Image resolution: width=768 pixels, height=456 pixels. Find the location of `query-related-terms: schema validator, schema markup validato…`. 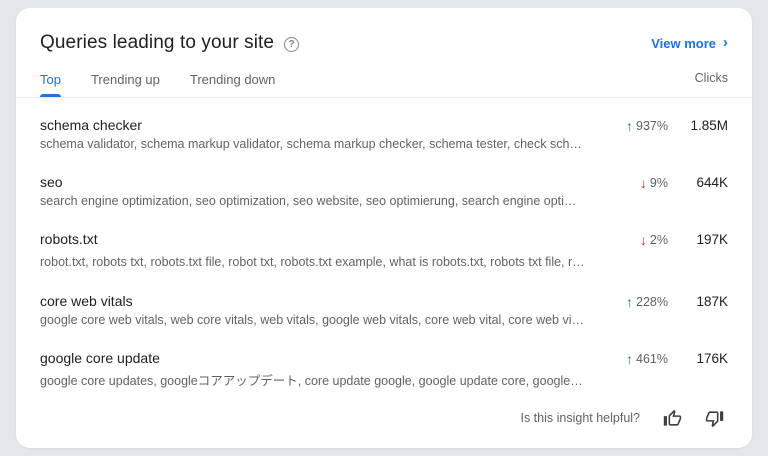

query-related-terms: schema validator, schema markup validato… is located at coordinates (313, 144).